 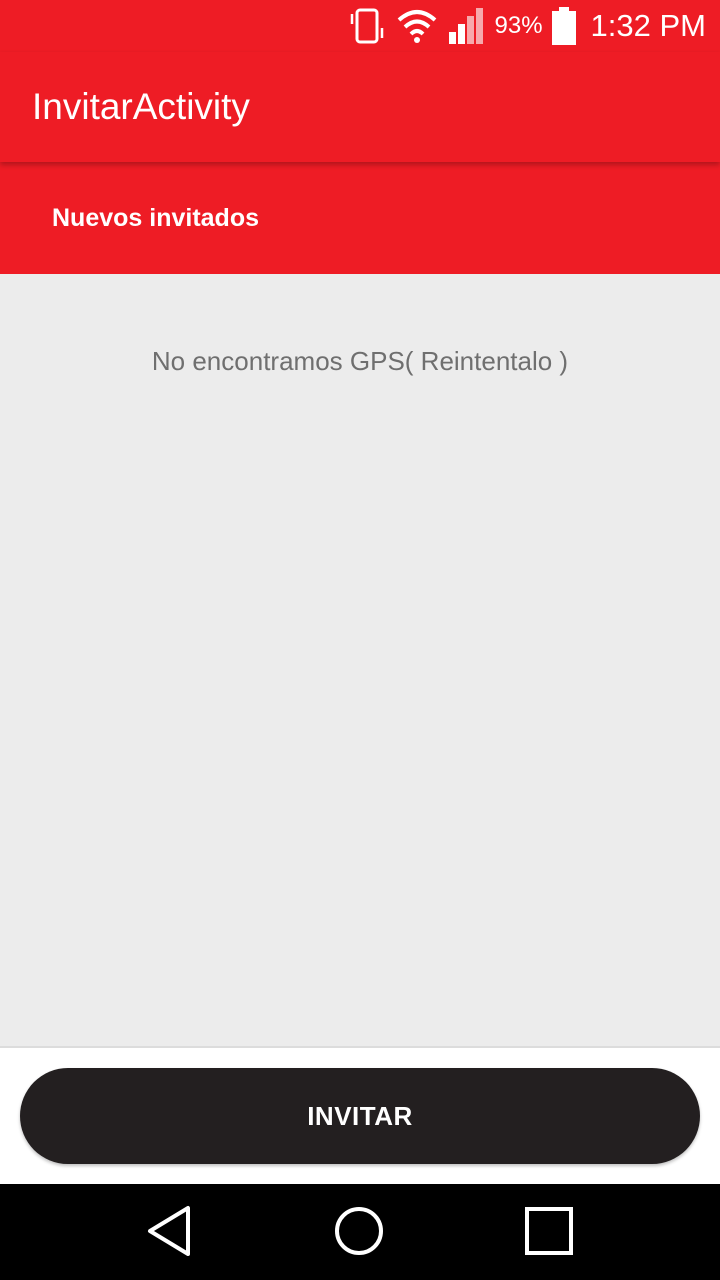 I want to click on clock: 1:32 PM, so click(x=648, y=25).